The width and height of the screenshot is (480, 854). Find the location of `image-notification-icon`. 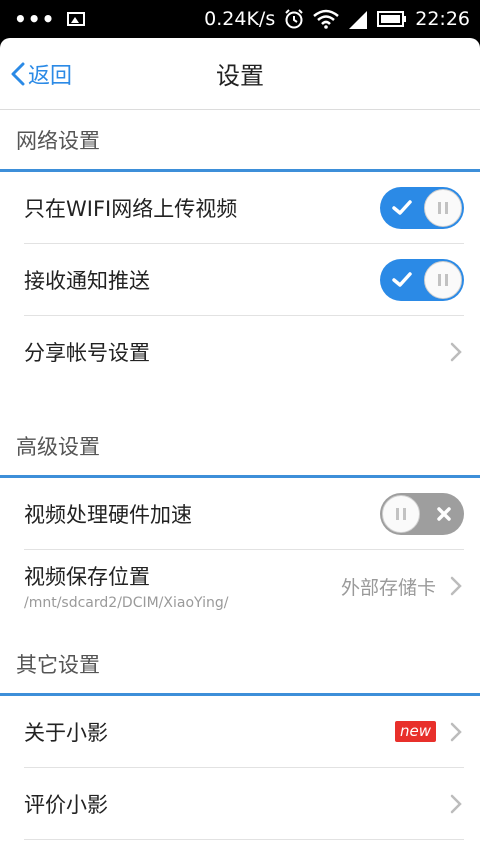

image-notification-icon is located at coordinates (76, 19).